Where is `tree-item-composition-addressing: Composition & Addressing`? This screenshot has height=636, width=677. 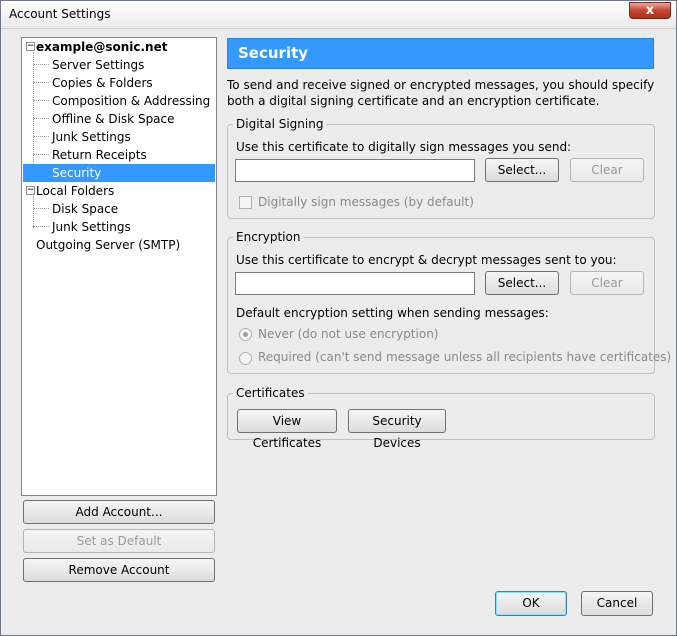
tree-item-composition-addressing: Composition & Addressing is located at coordinates (131, 101).